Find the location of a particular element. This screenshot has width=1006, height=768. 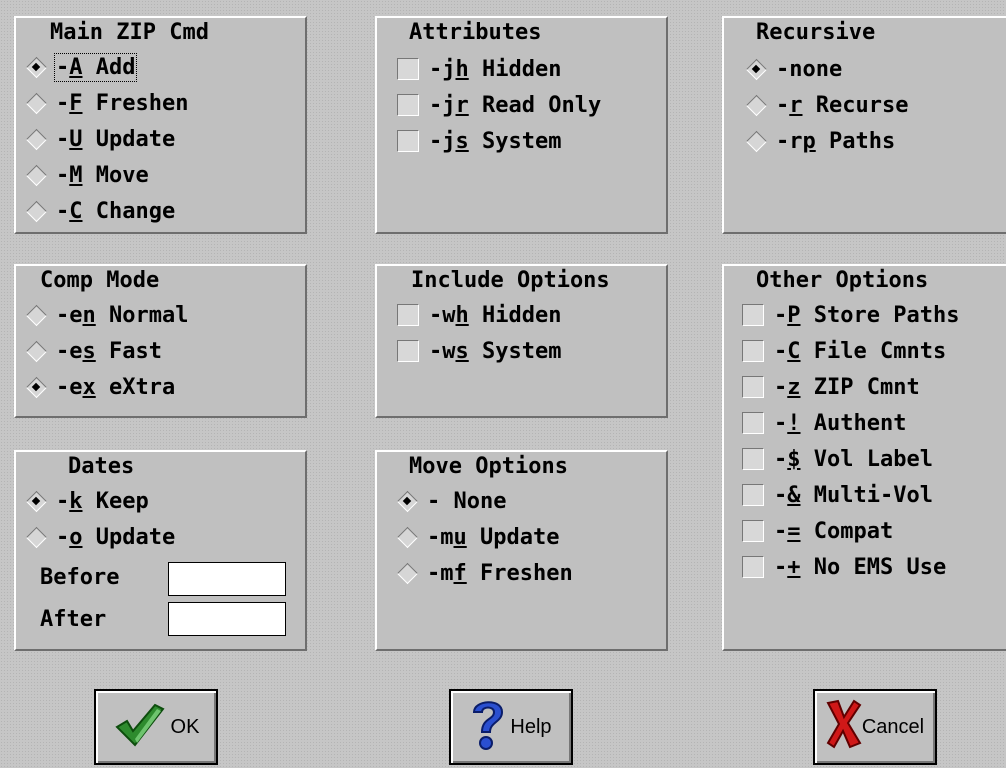

checkbox-system: -js System is located at coordinates (479, 141).